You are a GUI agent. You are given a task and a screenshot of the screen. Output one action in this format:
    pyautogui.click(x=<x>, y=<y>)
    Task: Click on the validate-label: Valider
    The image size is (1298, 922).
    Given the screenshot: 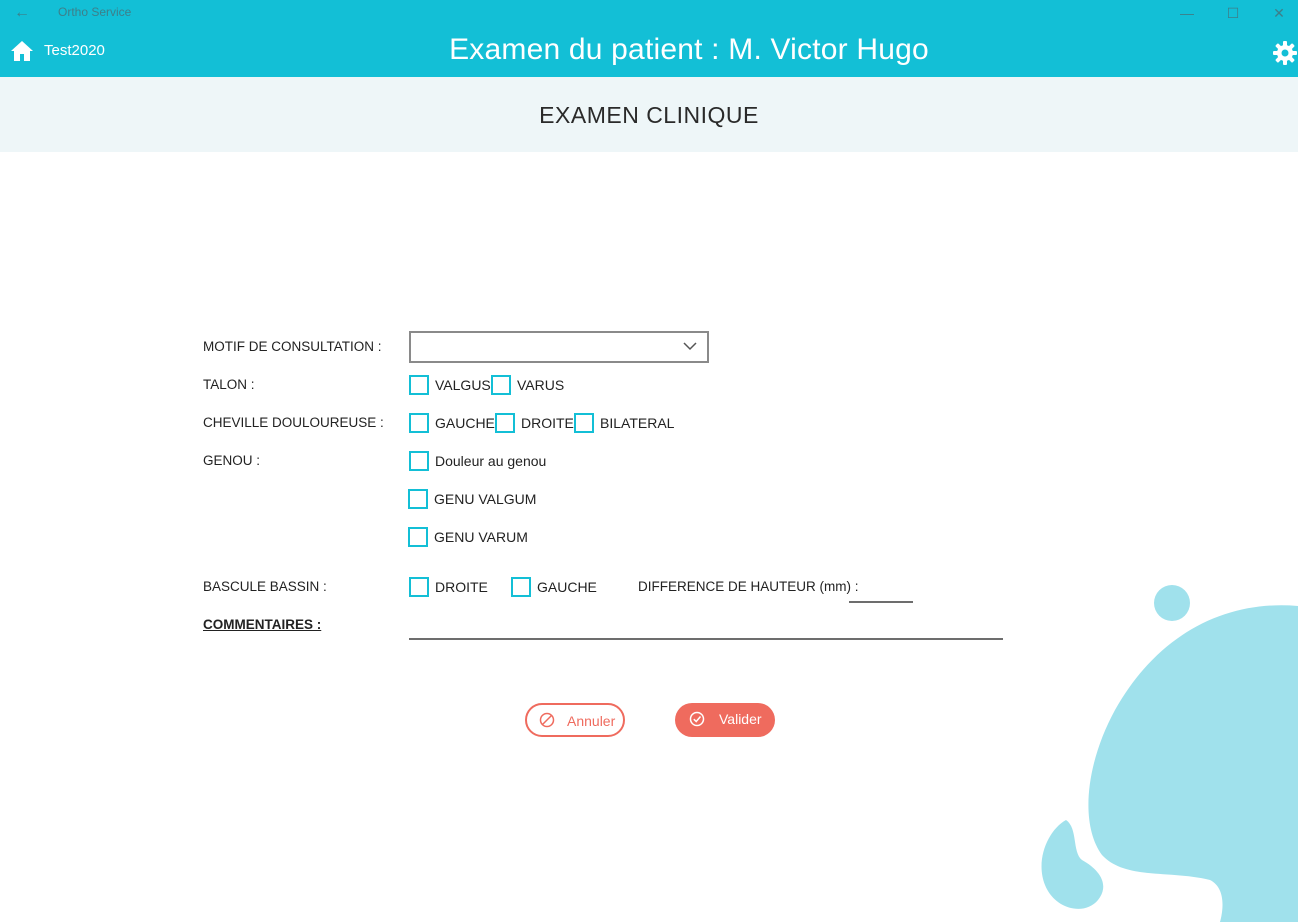 What is the action you would take?
    pyautogui.click(x=740, y=719)
    